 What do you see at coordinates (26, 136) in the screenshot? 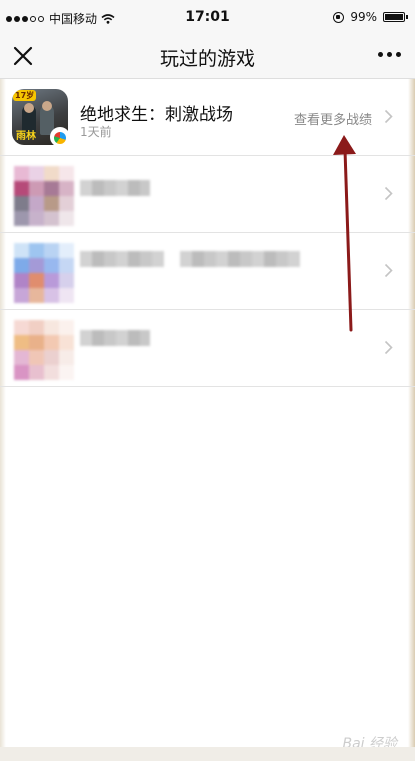
I see `game-icon-text: 雨林` at bounding box center [26, 136].